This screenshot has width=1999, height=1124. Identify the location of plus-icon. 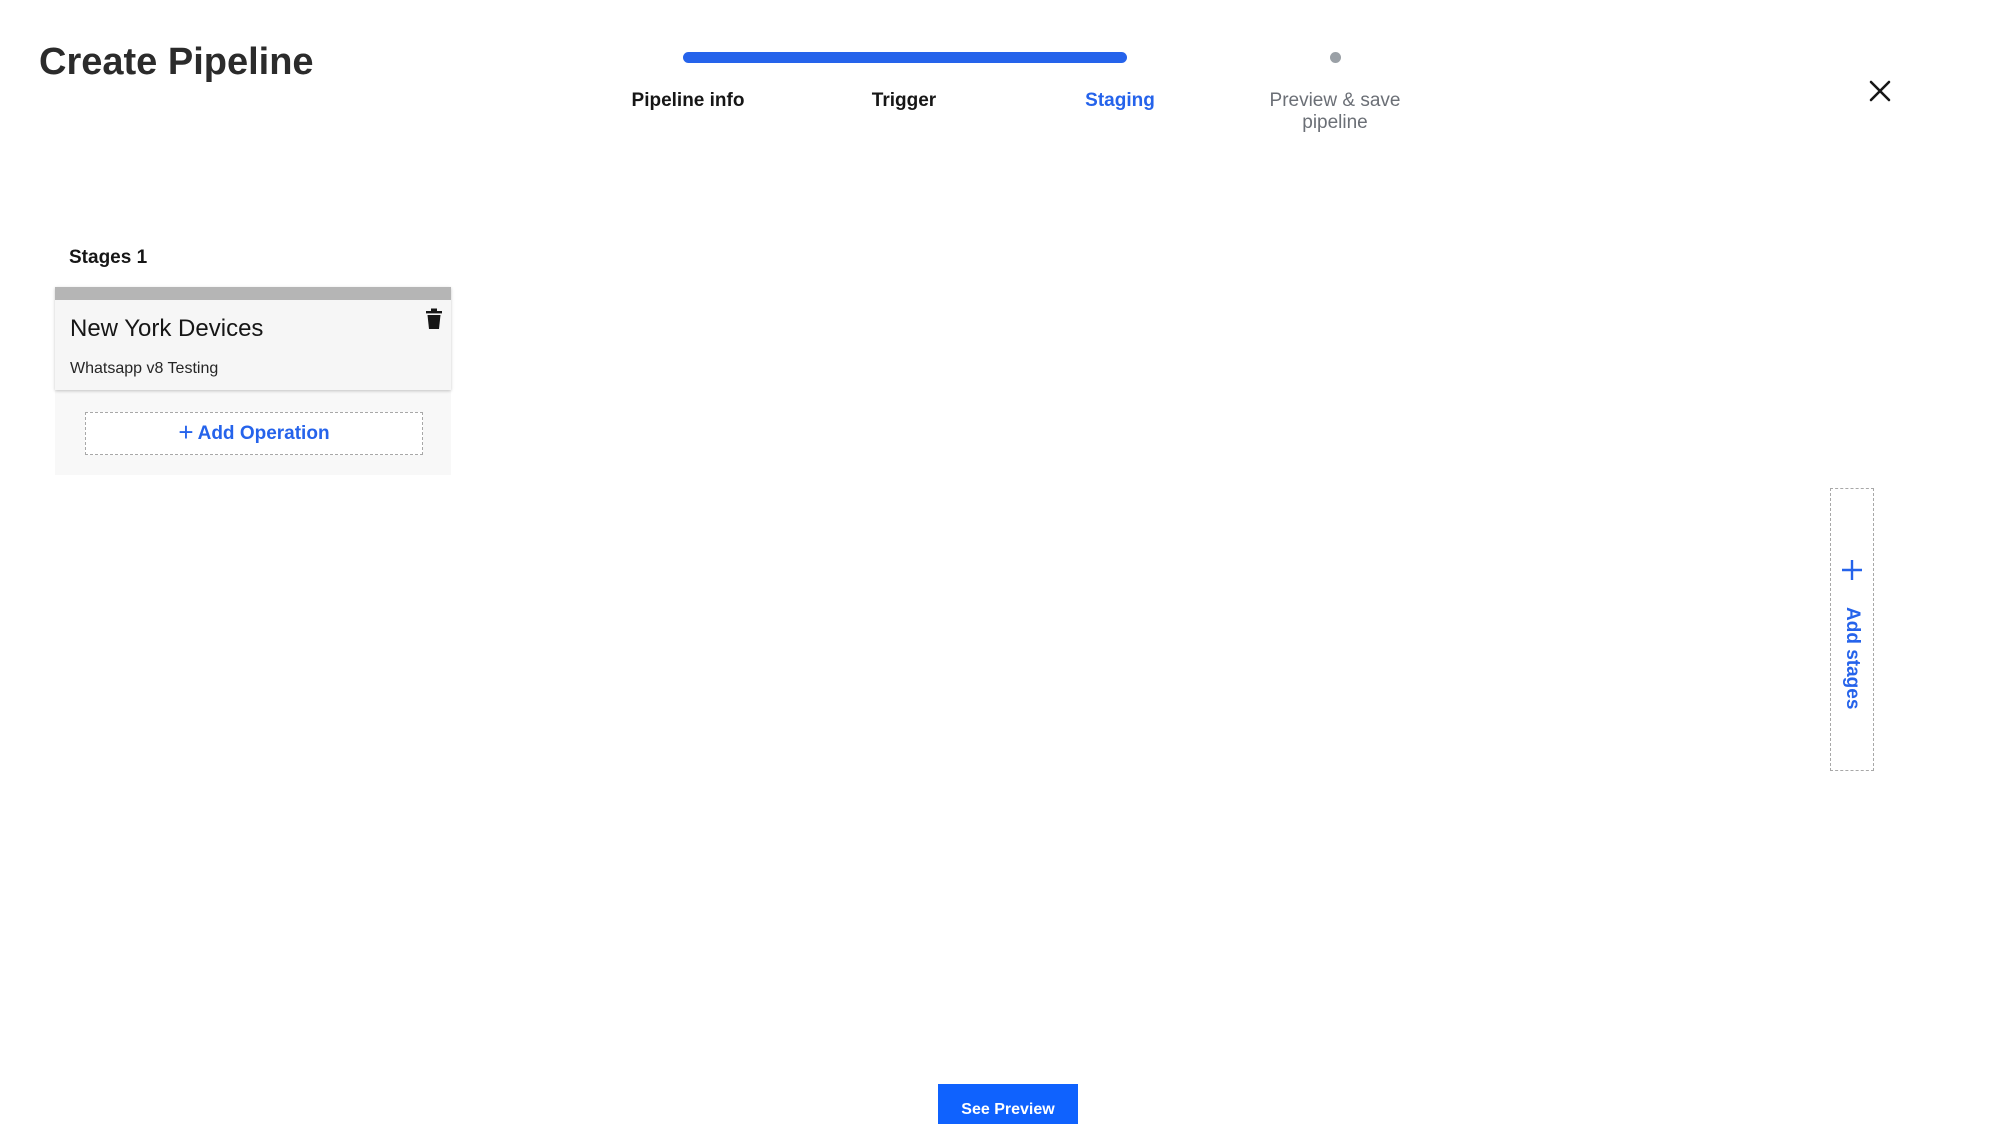
(1852, 570).